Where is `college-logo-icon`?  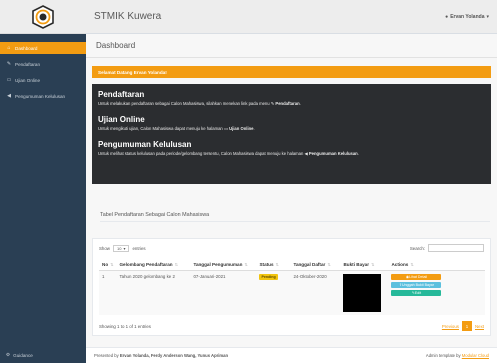
college-logo-icon is located at coordinates (43, 16).